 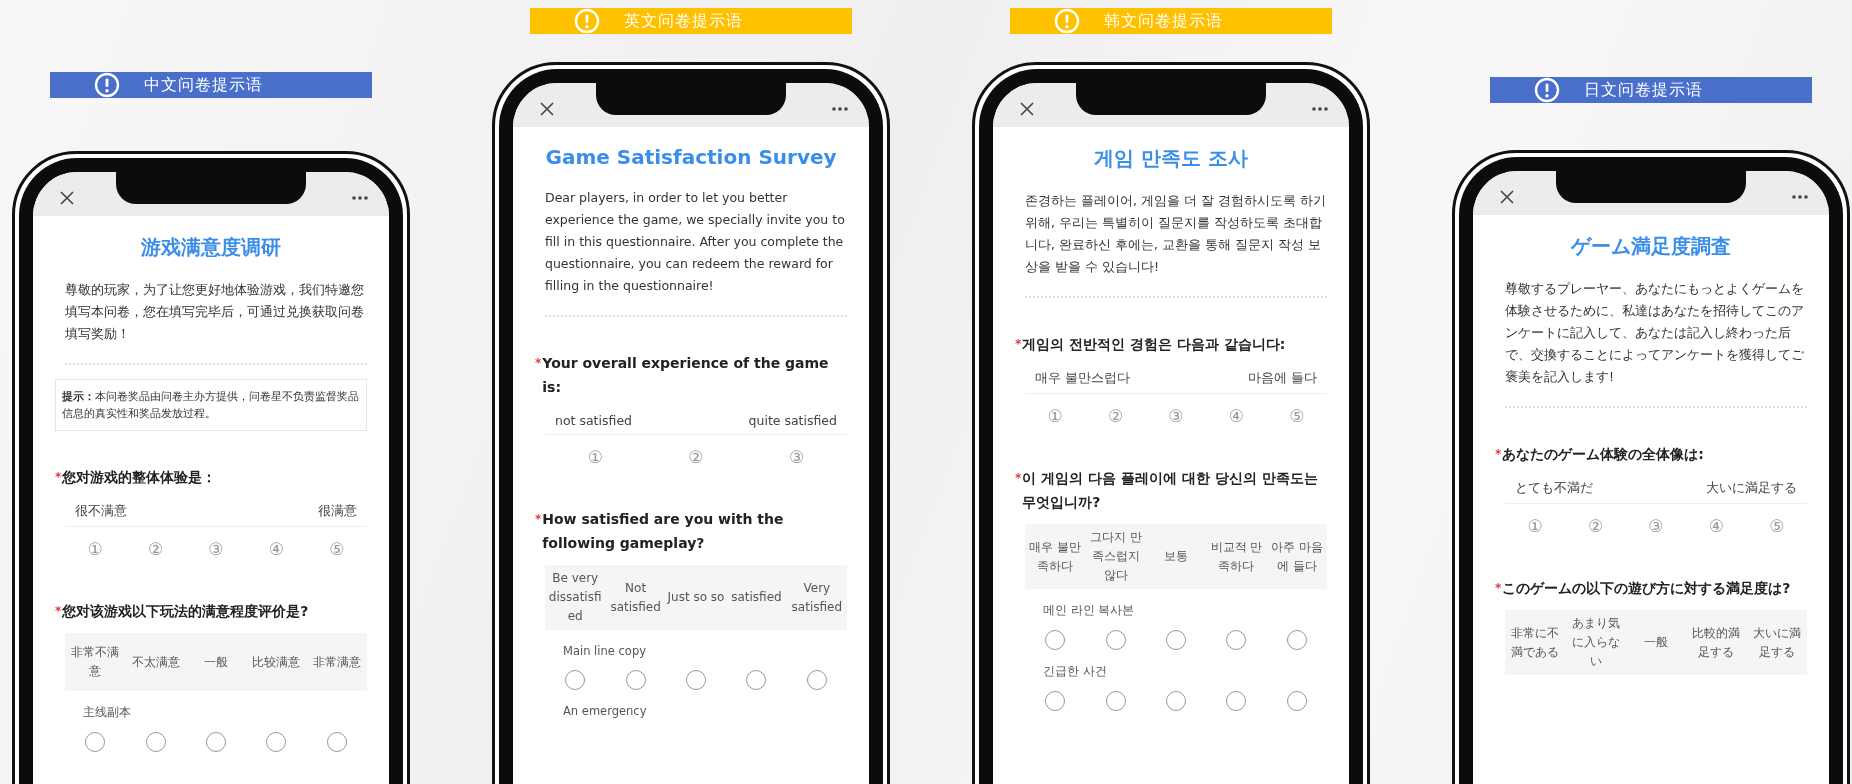 What do you see at coordinates (276, 662) in the screenshot?
I see `column-header: 比较满意` at bounding box center [276, 662].